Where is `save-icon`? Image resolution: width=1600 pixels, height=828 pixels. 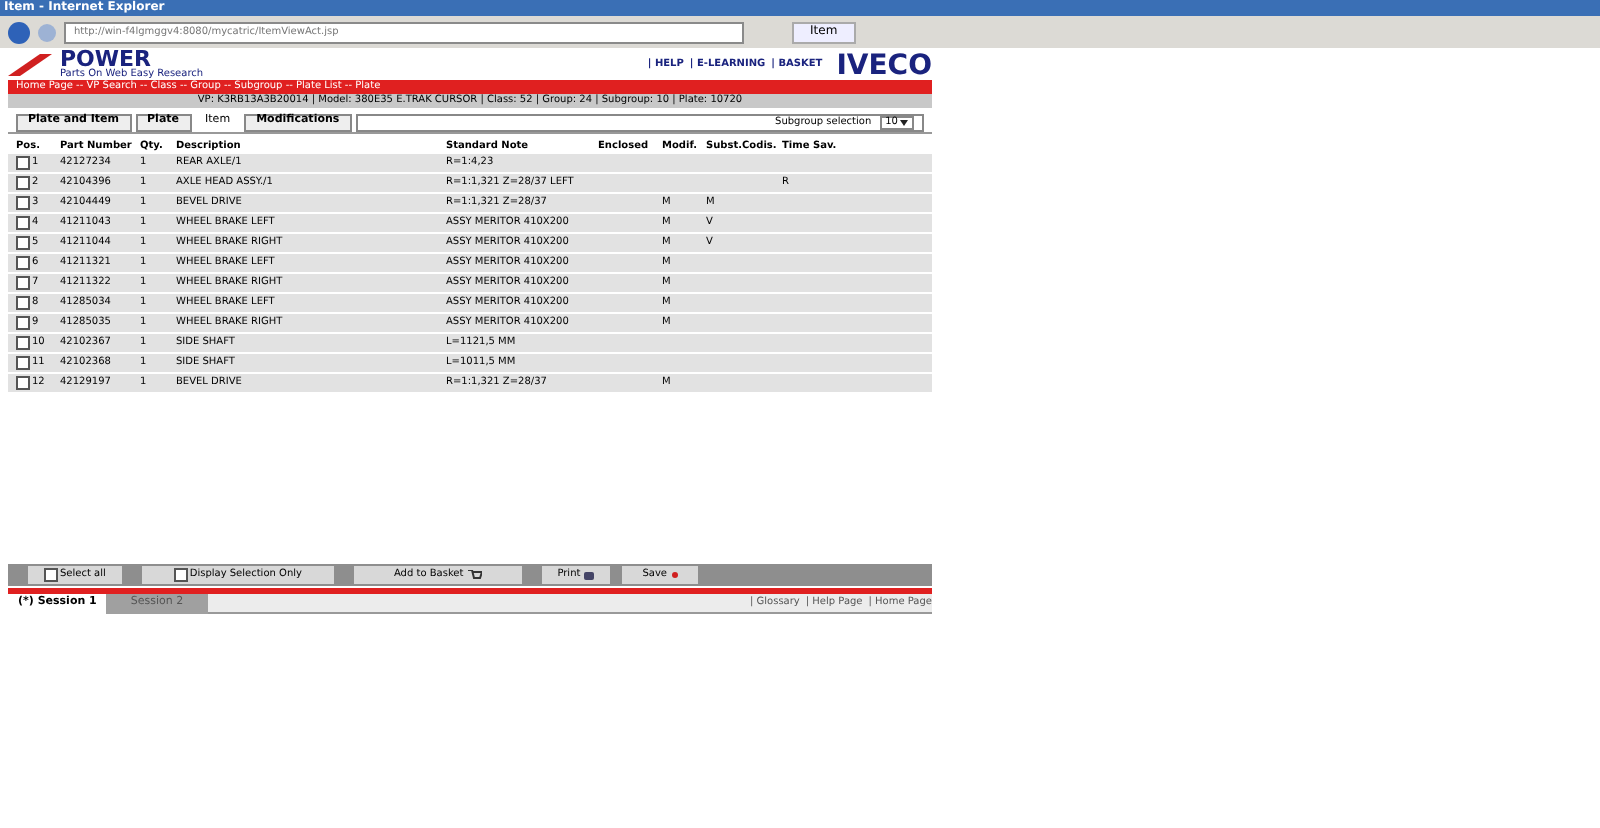 save-icon is located at coordinates (674, 575).